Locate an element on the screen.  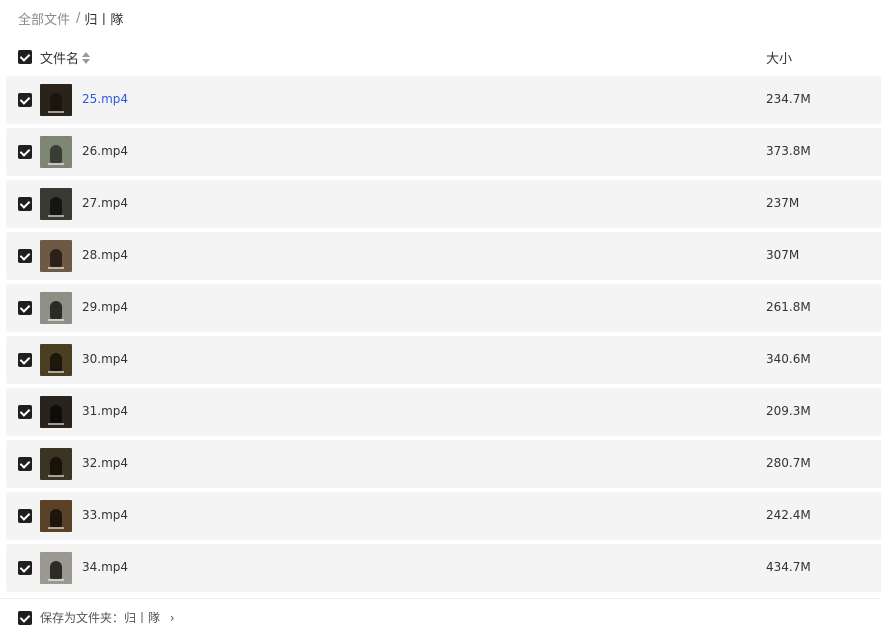
file-size: 209.3M is located at coordinates (788, 411).